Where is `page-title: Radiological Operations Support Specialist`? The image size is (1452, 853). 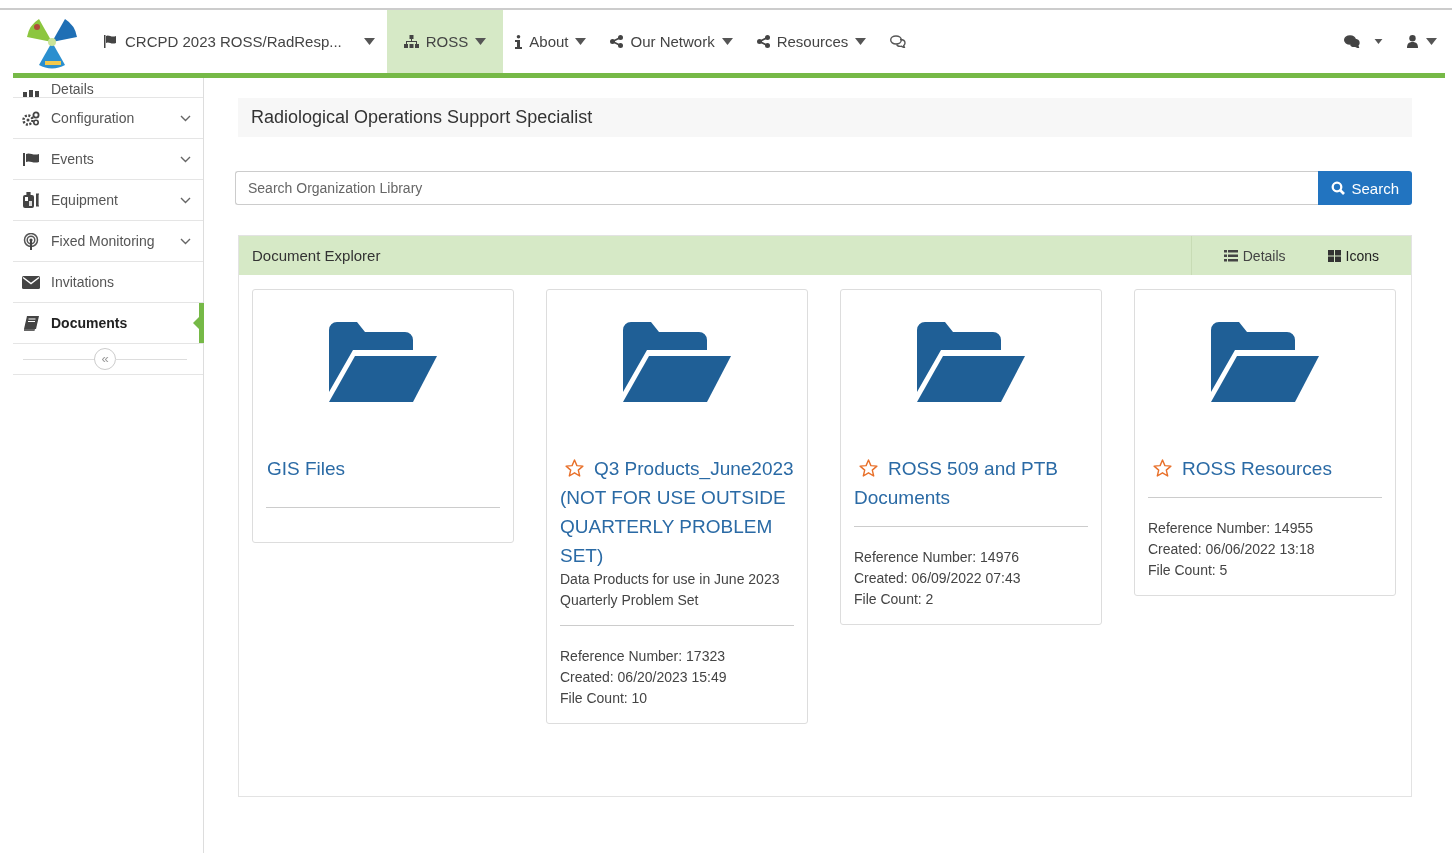 page-title: Radiological Operations Support Specialist is located at coordinates (825, 117).